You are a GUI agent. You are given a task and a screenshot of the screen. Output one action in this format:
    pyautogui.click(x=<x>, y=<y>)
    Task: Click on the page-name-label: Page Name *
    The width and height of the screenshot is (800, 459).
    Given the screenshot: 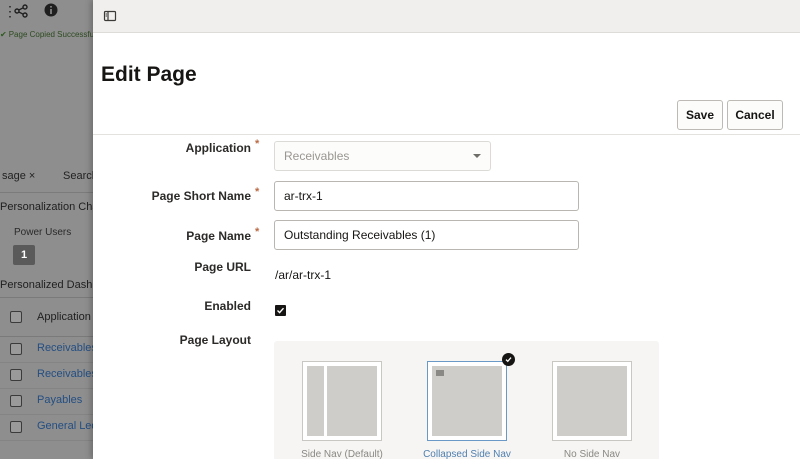 What is the action you would take?
    pyautogui.click(x=176, y=234)
    